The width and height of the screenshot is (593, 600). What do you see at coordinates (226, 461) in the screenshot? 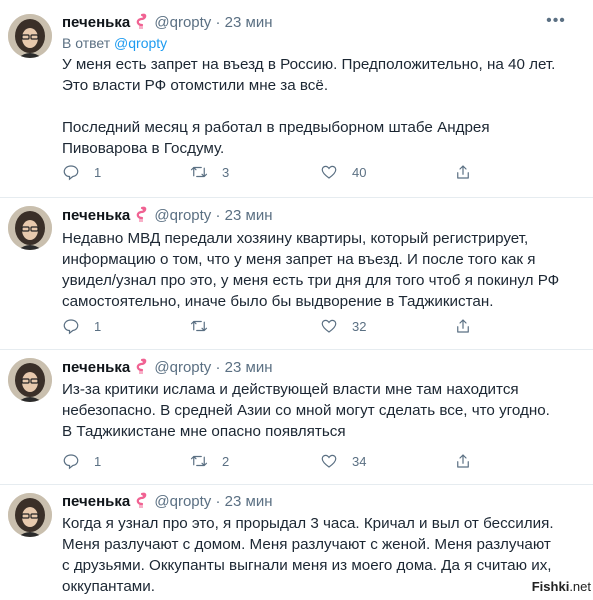
I see `retweet-count: 2` at bounding box center [226, 461].